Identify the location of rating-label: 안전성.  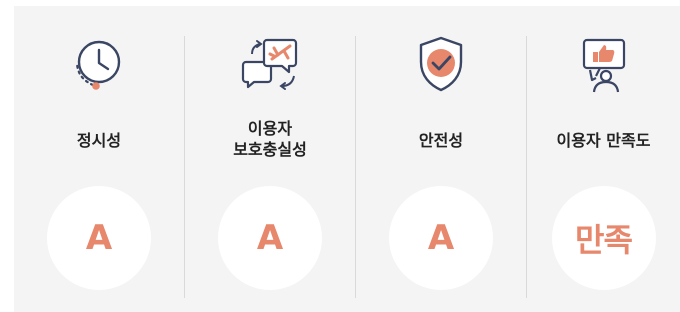
(441, 140).